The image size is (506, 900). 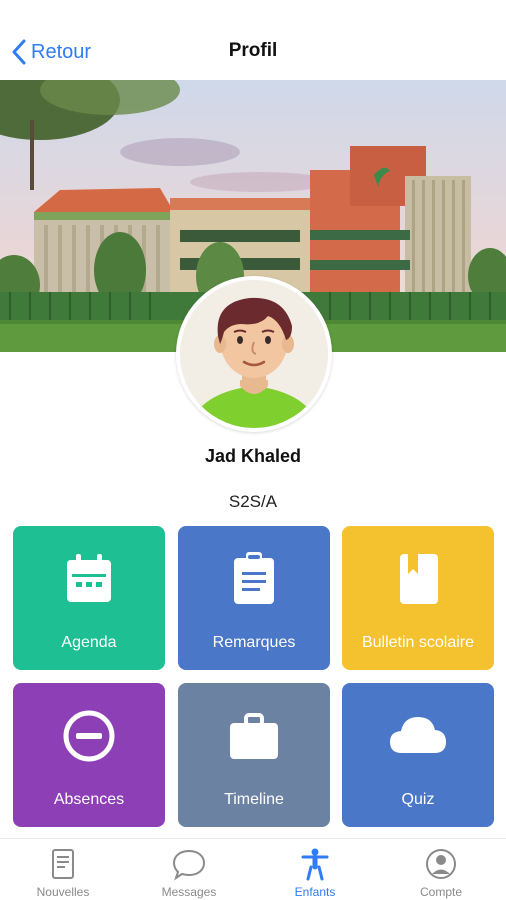 I want to click on student-class: S2S/A, so click(x=253, y=501).